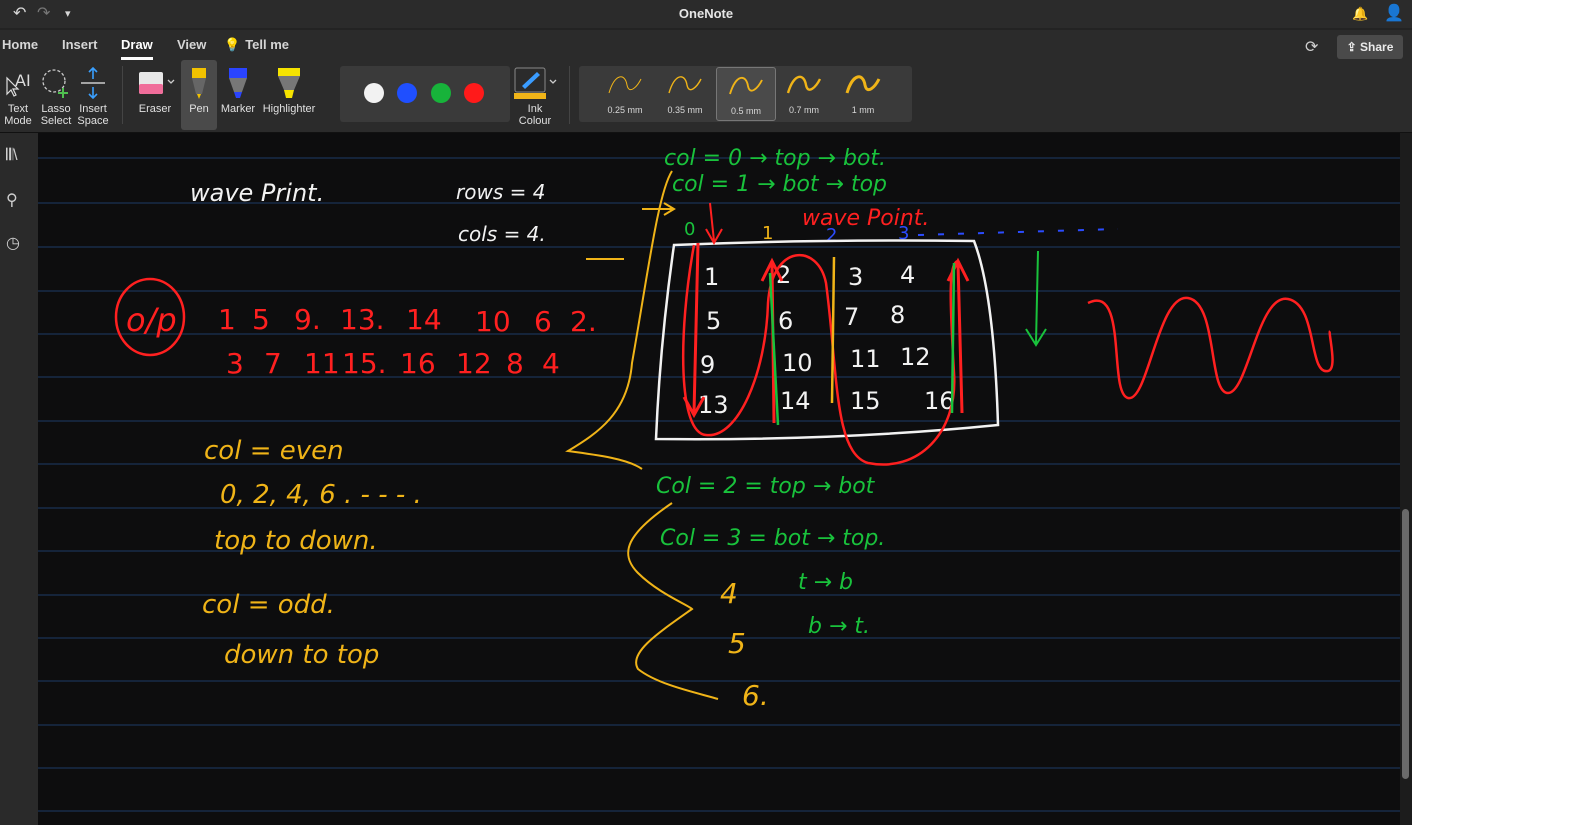 The height and width of the screenshot is (825, 1576). What do you see at coordinates (296, 541) in the screenshot?
I see `svg-text: top to down.` at bounding box center [296, 541].